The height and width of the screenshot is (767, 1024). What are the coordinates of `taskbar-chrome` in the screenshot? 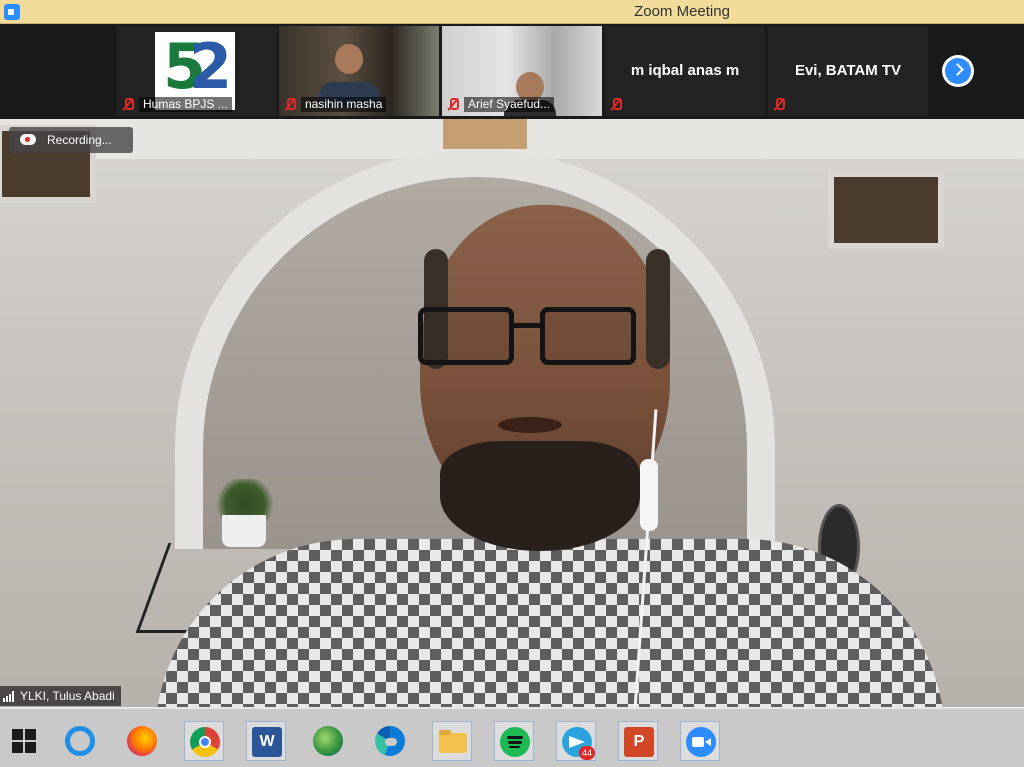 It's located at (204, 741).